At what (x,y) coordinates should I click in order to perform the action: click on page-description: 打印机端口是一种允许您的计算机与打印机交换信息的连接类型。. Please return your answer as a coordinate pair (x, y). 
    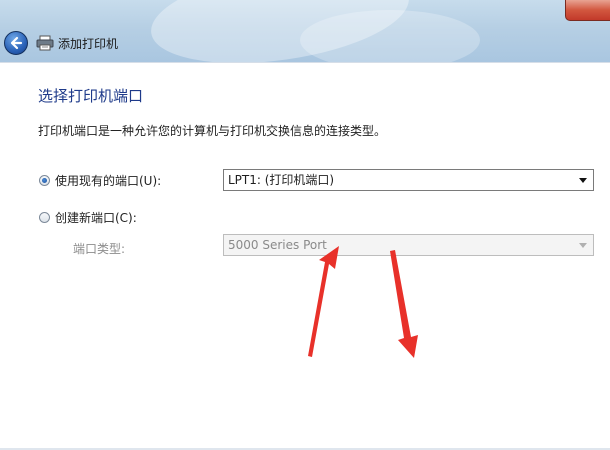
    Looking at the image, I should click on (212, 131).